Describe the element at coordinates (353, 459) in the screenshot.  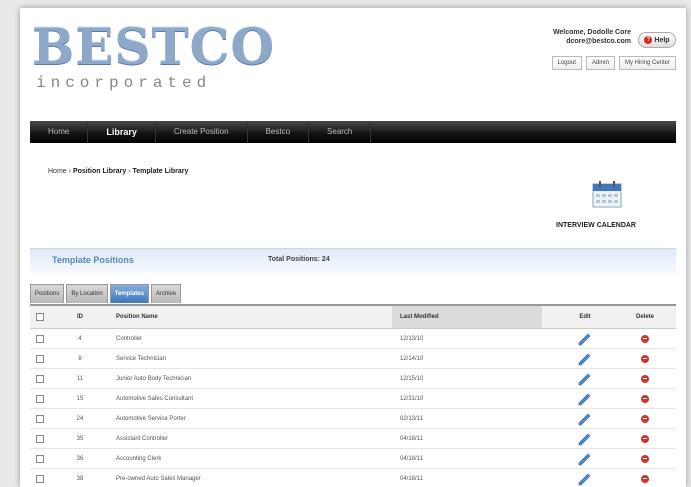
I see `table-row: 36 Accounting Clerk 04/18/11` at that location.